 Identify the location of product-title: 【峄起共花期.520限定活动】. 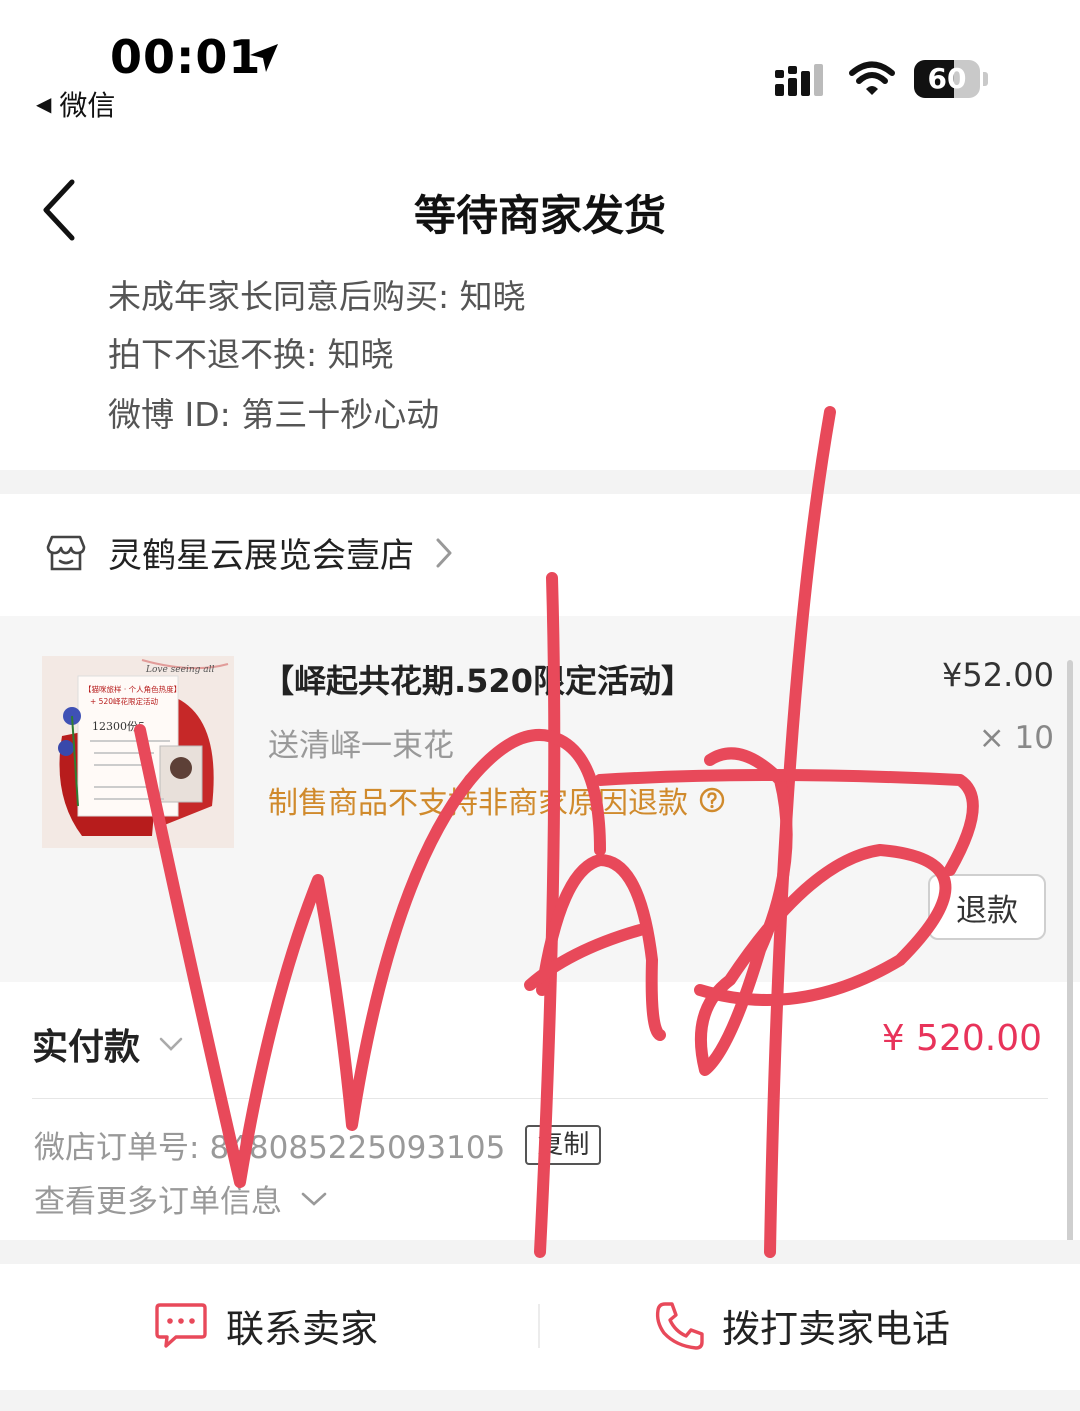
(477, 679).